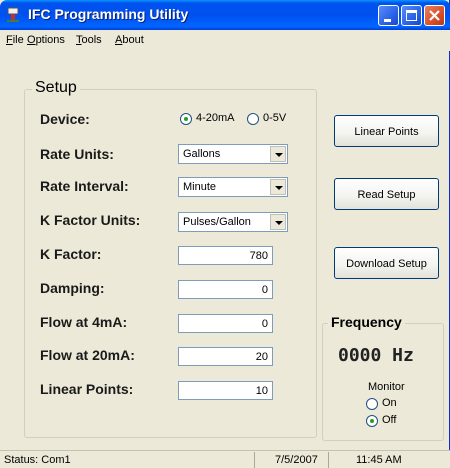 Image resolution: width=450 pixels, height=468 pixels. Describe the element at coordinates (225, 289) in the screenshot. I see `damping-input: 0` at that location.